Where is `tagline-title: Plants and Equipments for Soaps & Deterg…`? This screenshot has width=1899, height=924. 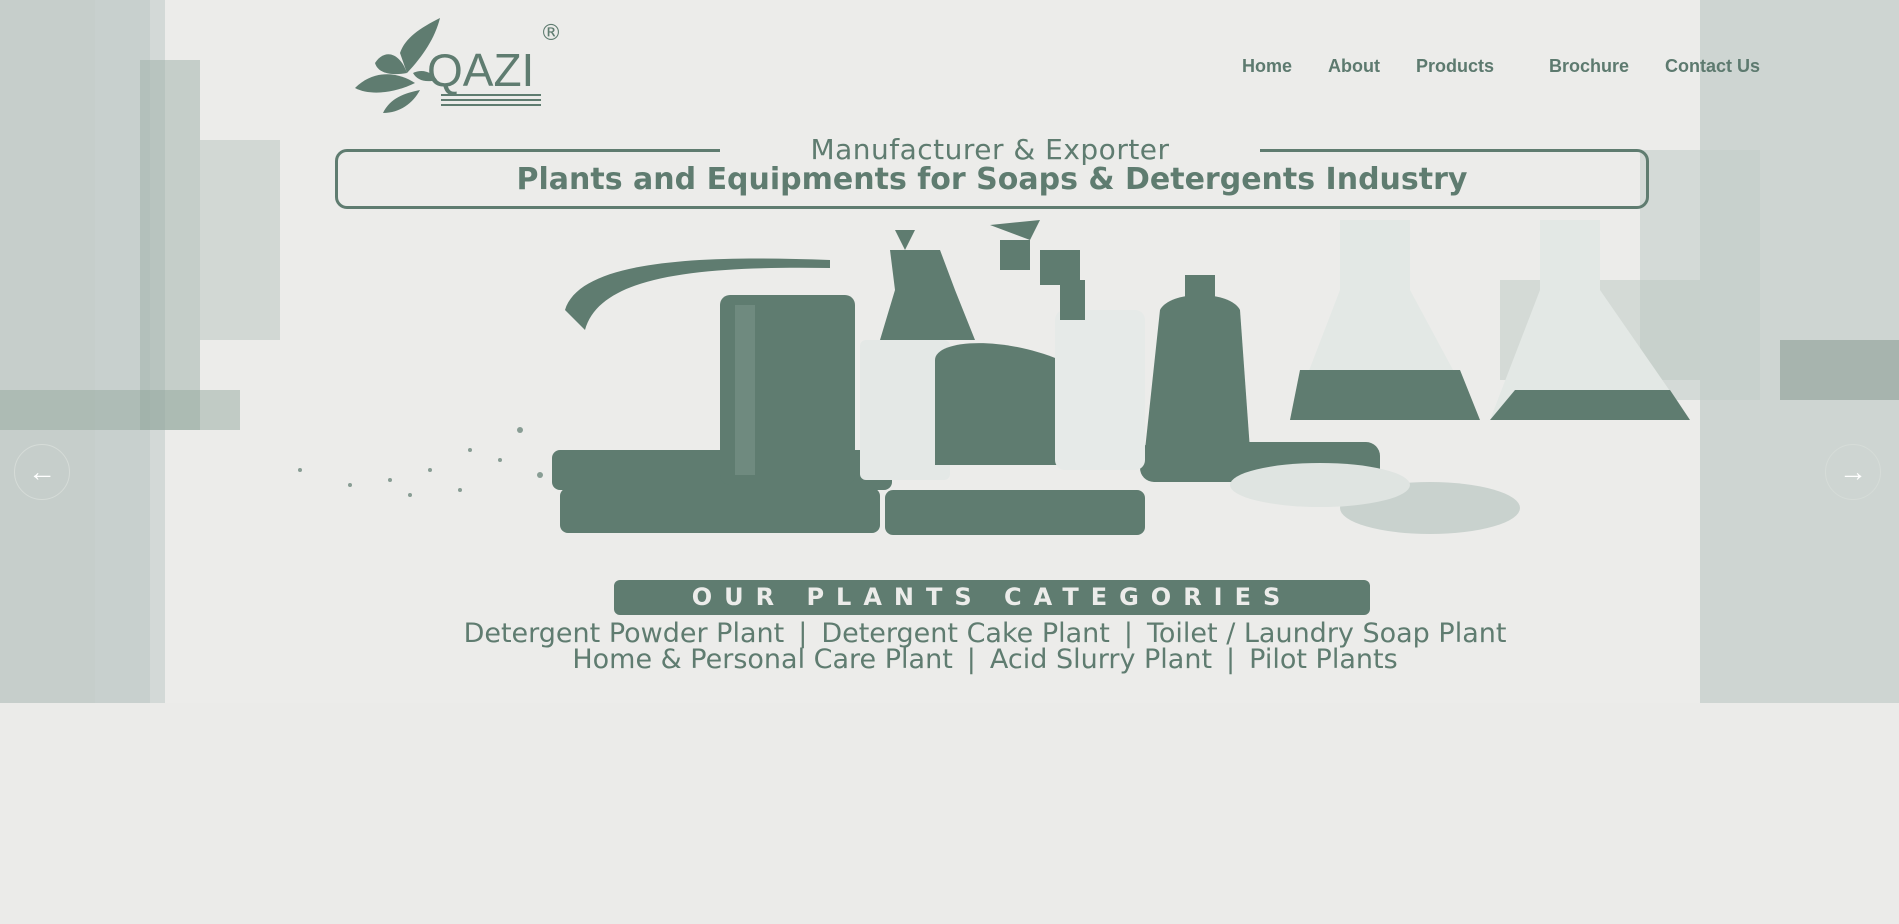 tagline-title: Plants and Equipments for Soaps & Deterg… is located at coordinates (992, 179).